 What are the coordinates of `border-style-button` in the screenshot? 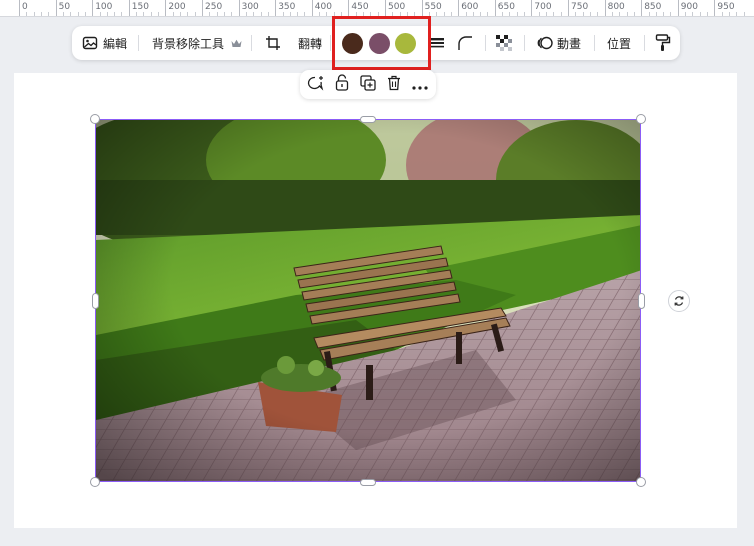 It's located at (436, 43).